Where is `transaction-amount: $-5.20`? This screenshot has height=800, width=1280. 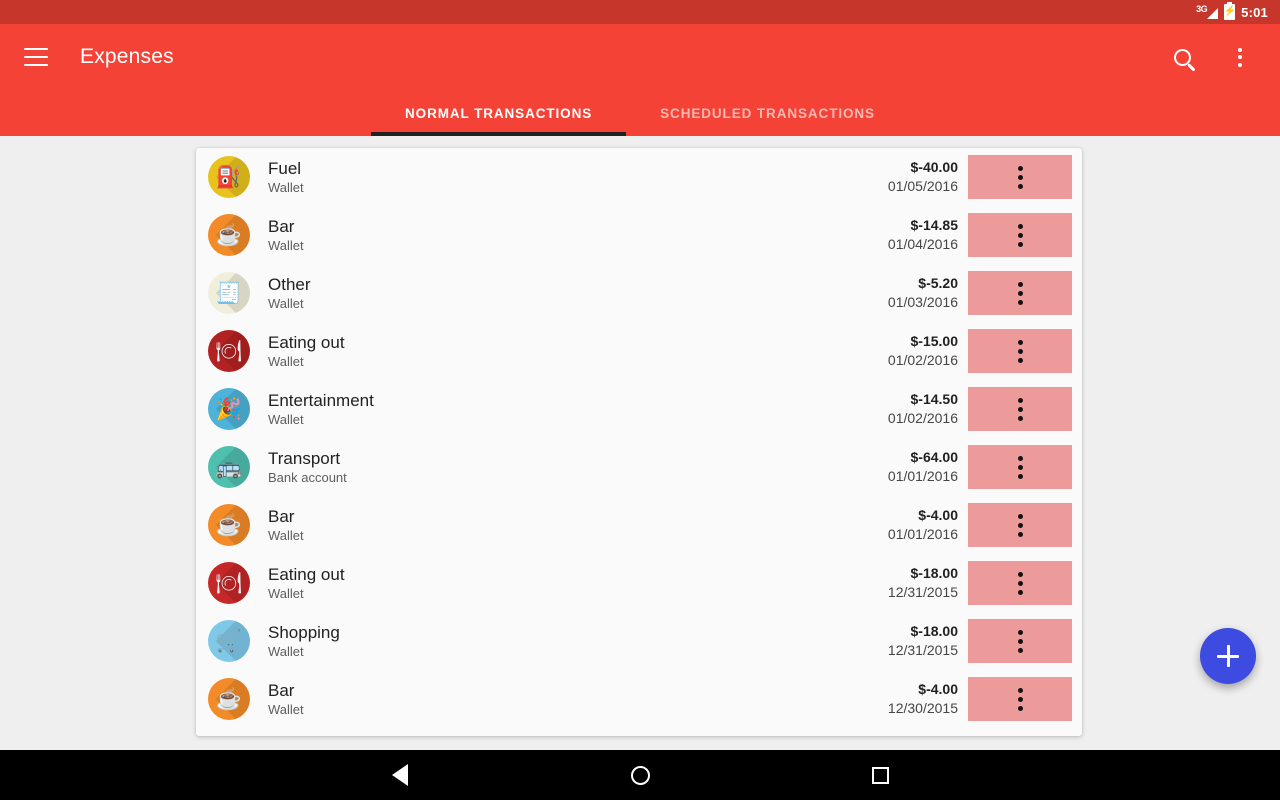
transaction-amount: $-5.20 is located at coordinates (938, 283).